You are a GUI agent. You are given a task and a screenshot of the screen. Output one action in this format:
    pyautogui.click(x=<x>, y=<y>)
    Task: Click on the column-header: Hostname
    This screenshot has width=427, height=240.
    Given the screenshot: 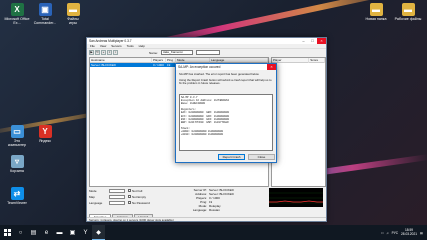 What is the action you would take?
    pyautogui.click(x=121, y=60)
    